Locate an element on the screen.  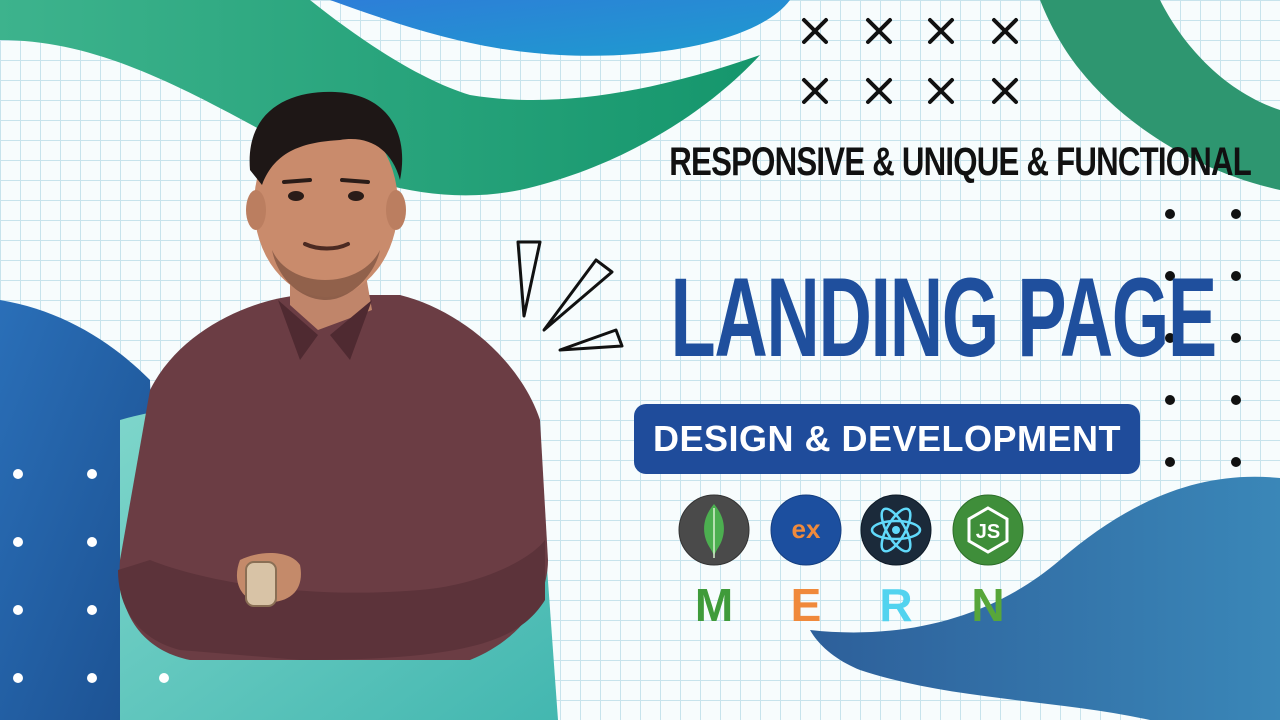
express-icon: ex is located at coordinates (806, 530).